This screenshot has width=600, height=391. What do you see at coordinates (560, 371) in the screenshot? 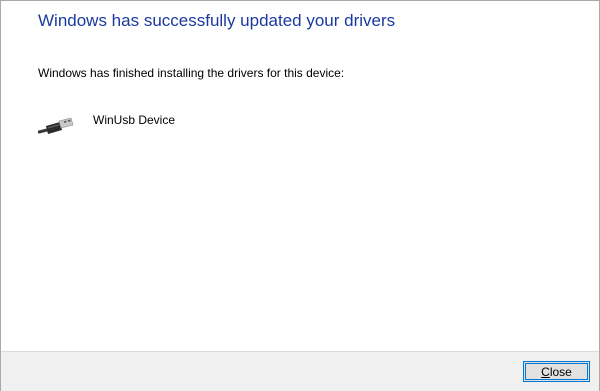
I see `close-button-label: lose` at bounding box center [560, 371].